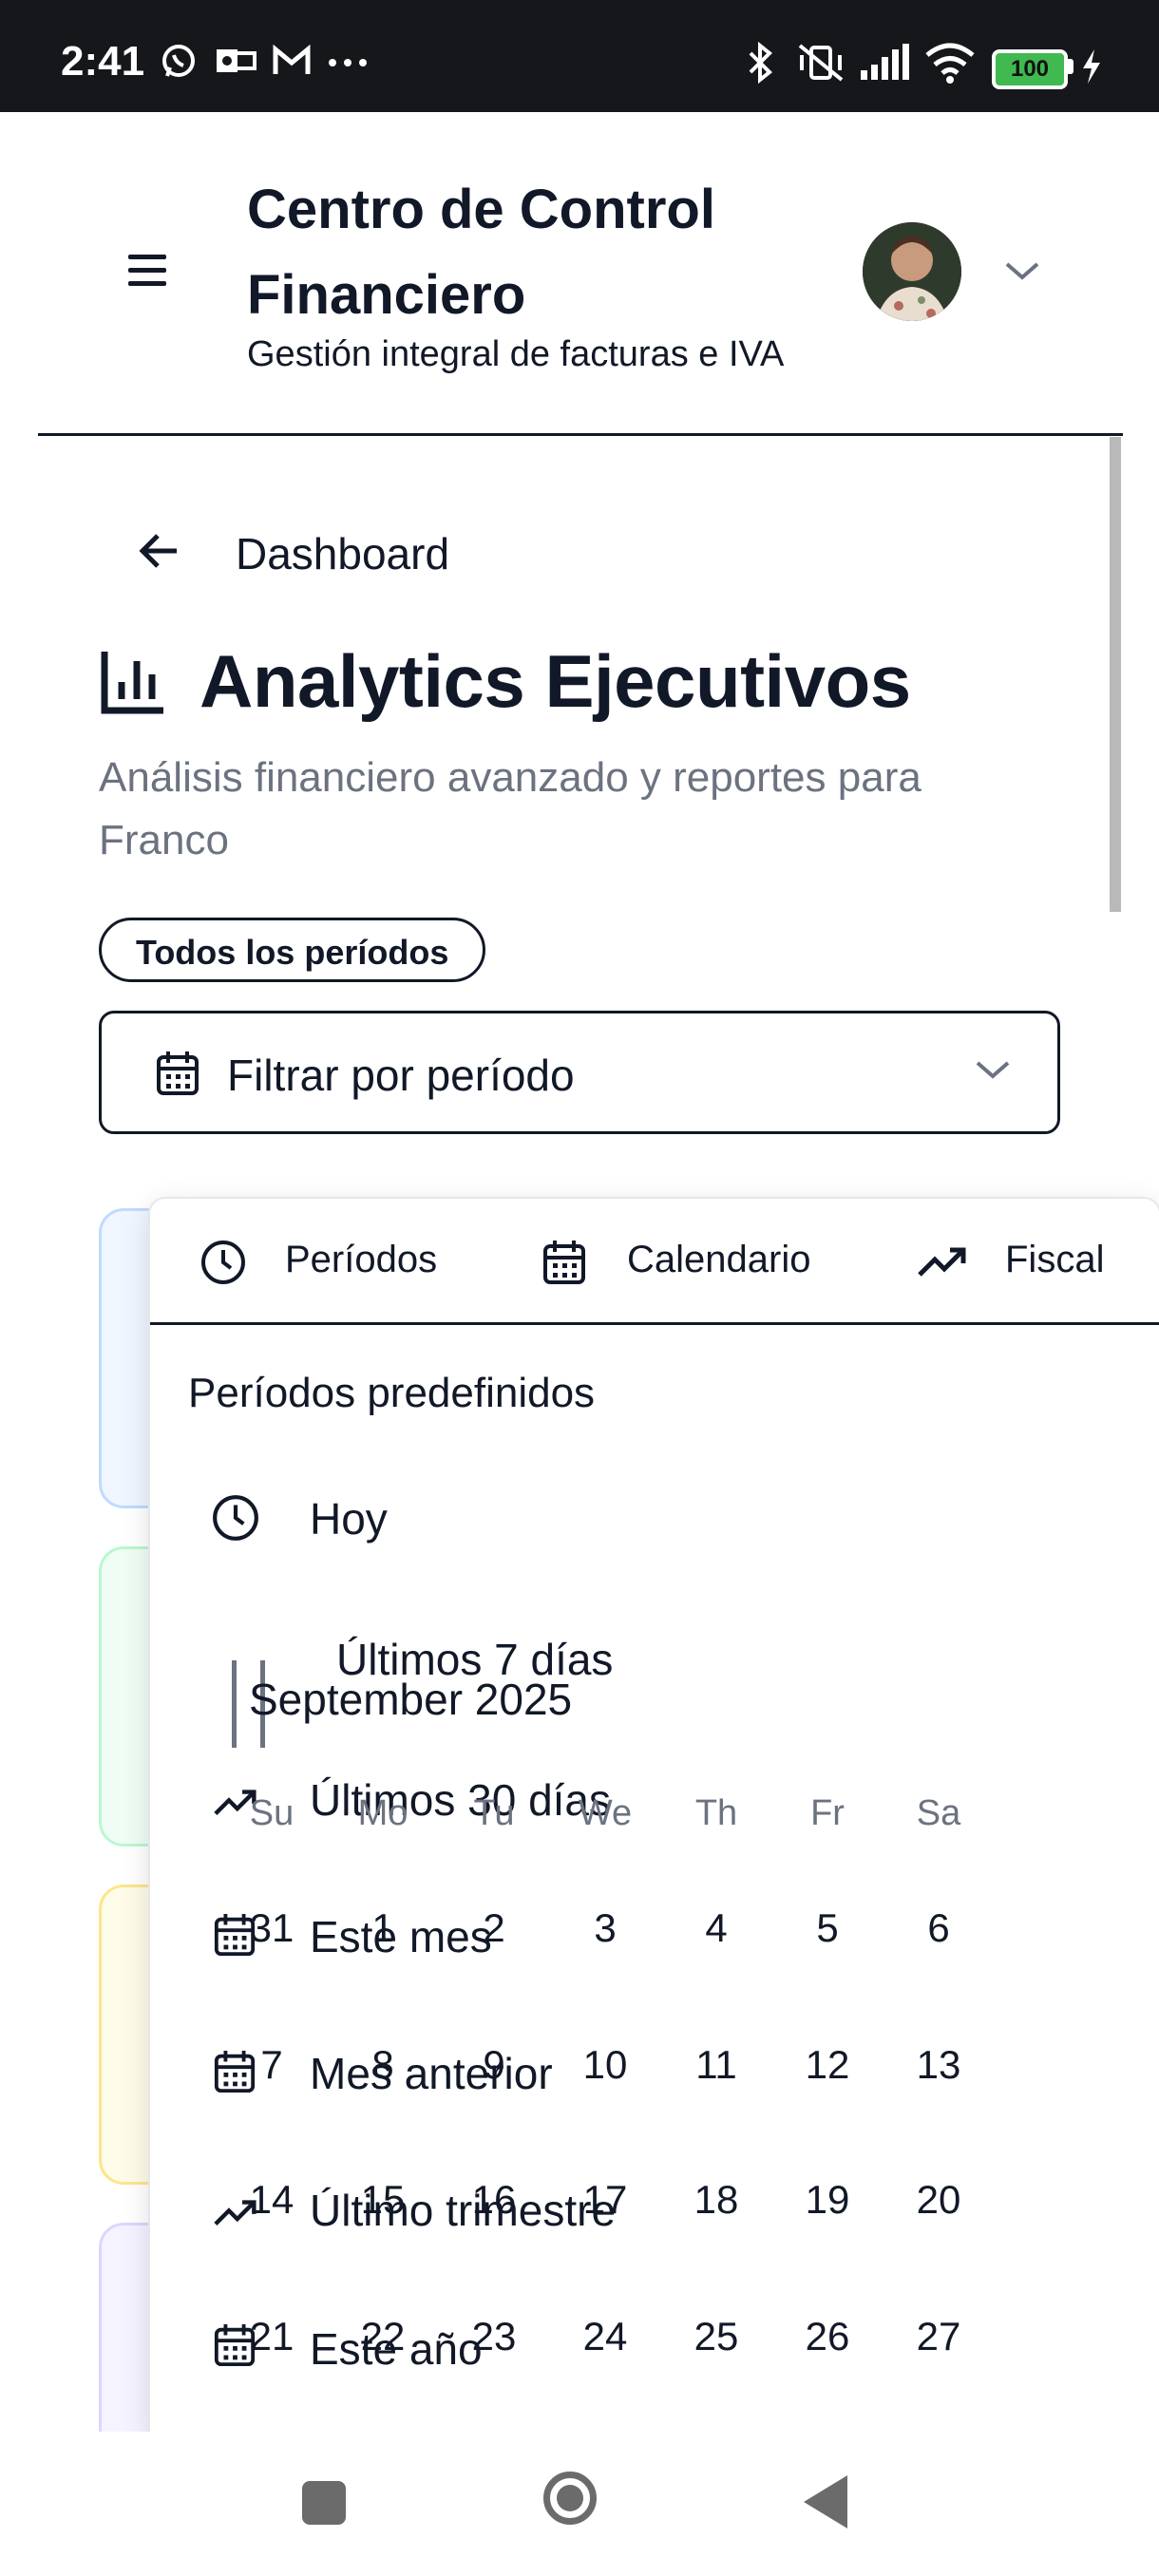 The height and width of the screenshot is (2576, 1159). What do you see at coordinates (605, 1813) in the screenshot?
I see `weekday-label: We` at bounding box center [605, 1813].